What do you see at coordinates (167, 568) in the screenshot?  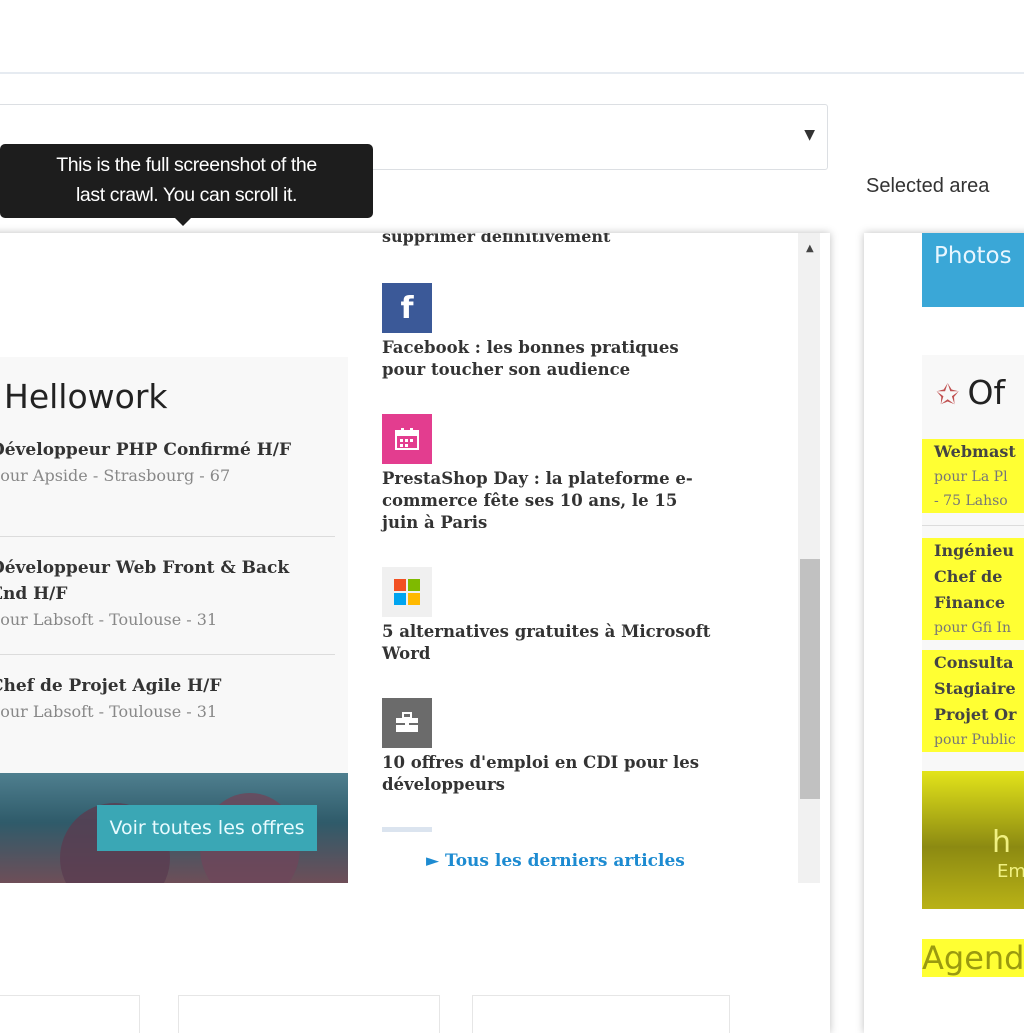 I see `job-title: Développeur Web Front & Back` at bounding box center [167, 568].